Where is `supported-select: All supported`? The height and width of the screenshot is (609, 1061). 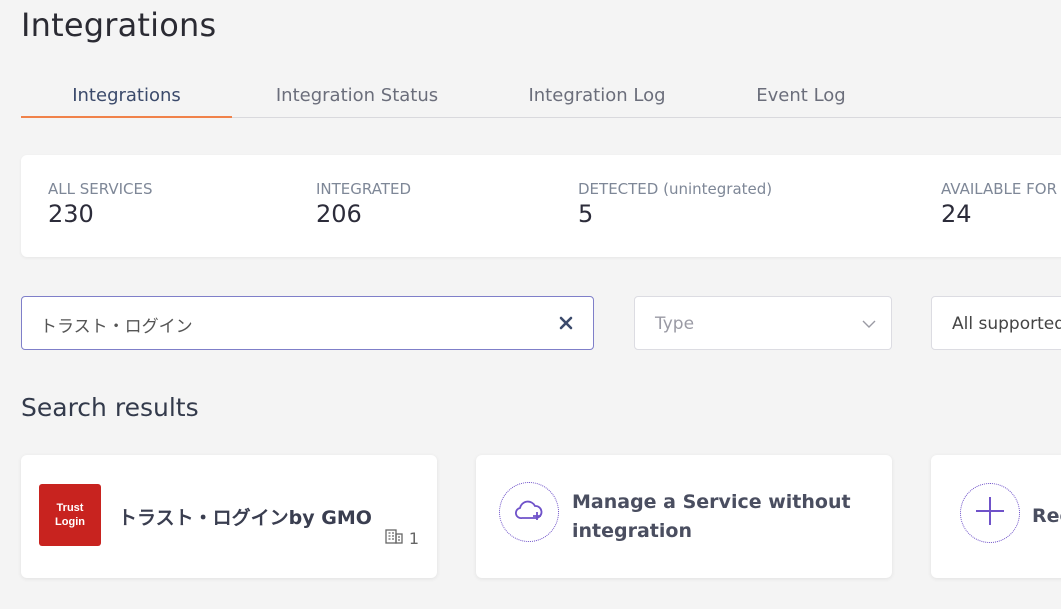
supported-select: All supported is located at coordinates (996, 323).